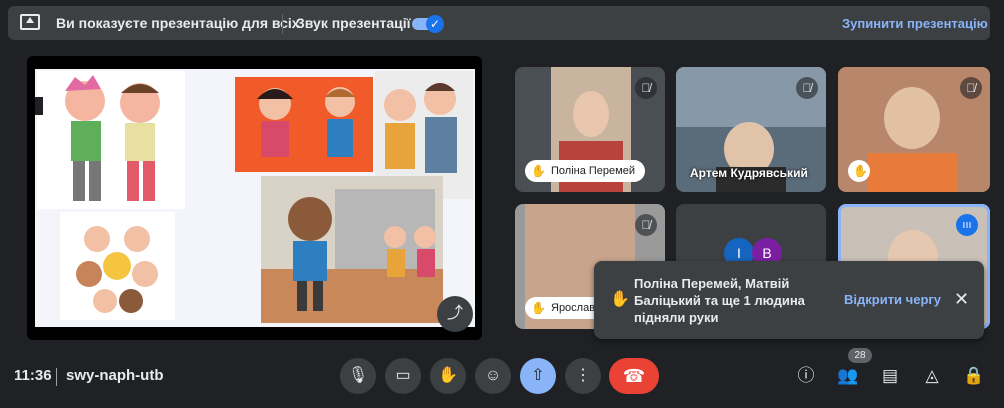 Image resolution: width=1004 pixels, height=408 pixels. I want to click on raise-hand-button: ✋, so click(448, 376).